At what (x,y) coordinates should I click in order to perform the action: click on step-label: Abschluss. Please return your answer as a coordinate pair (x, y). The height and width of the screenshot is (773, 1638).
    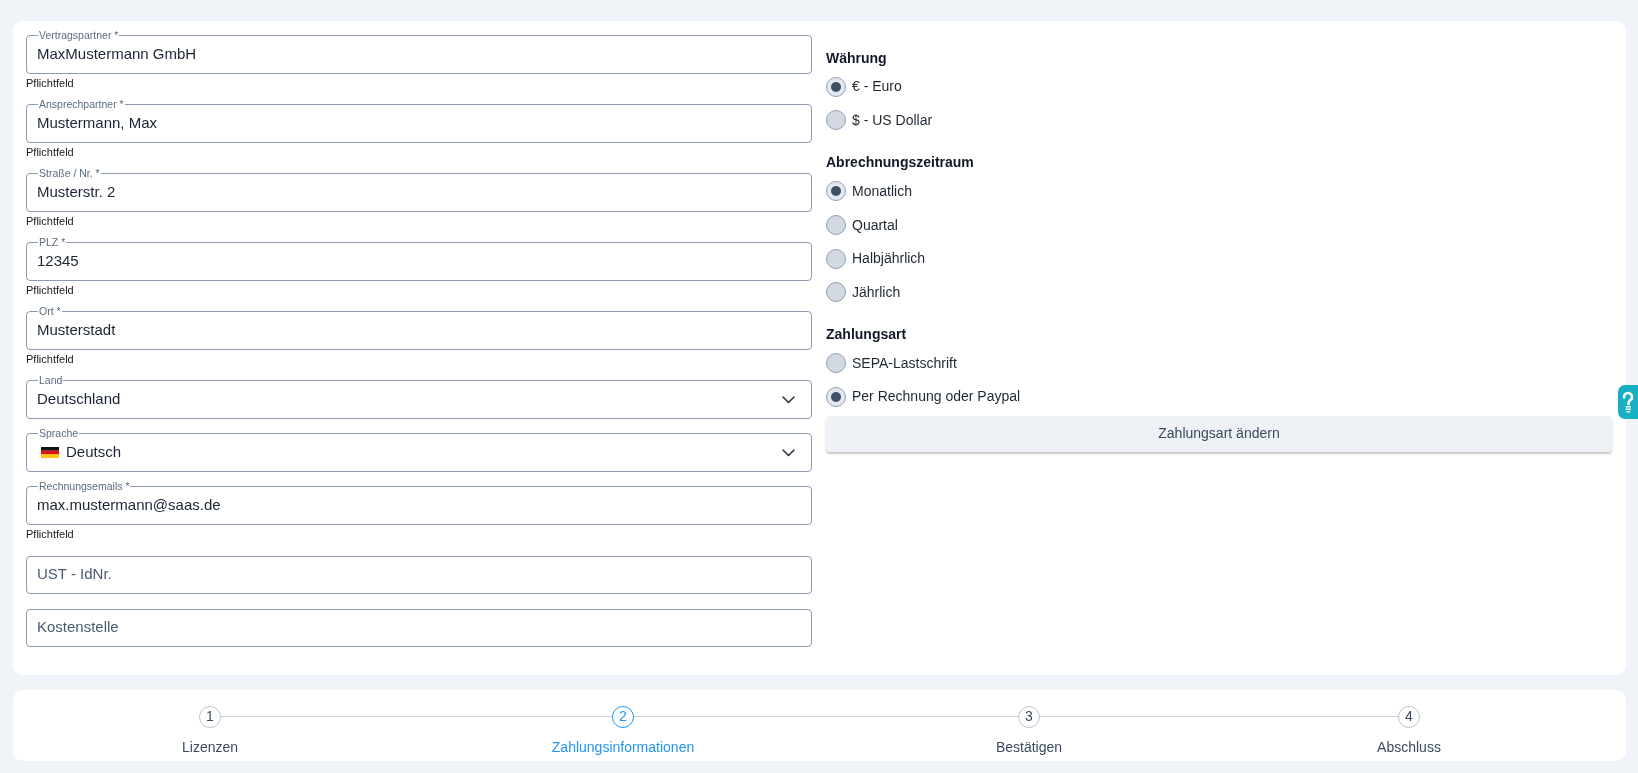
    Looking at the image, I should click on (1409, 747).